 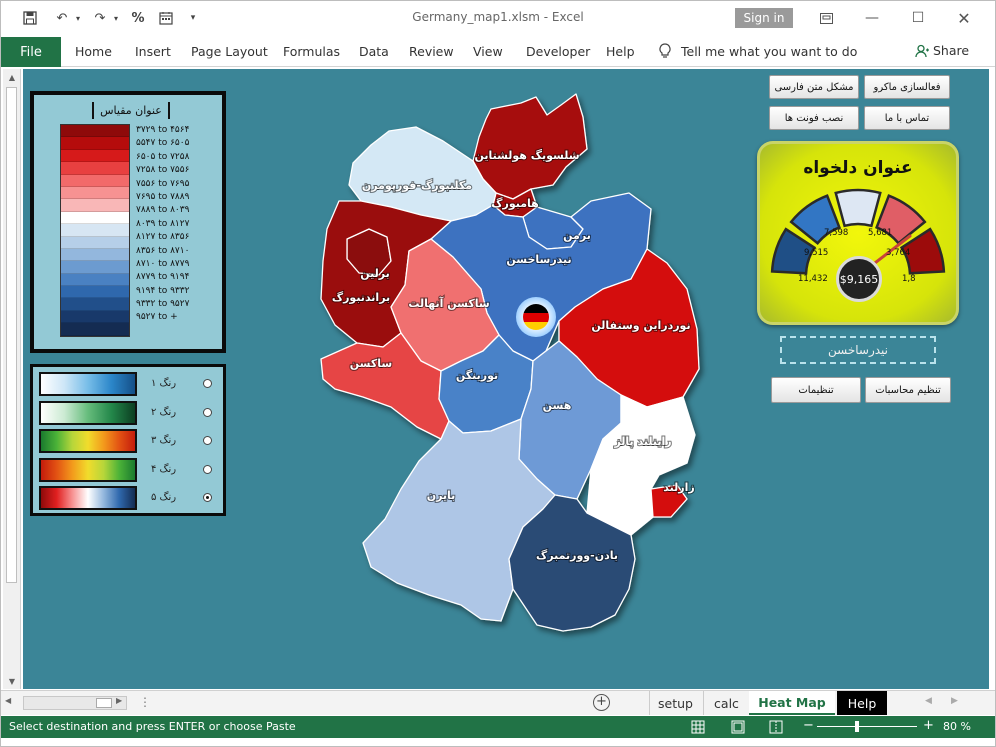 What do you see at coordinates (928, 725) in the screenshot?
I see `zoom-in-icon: +` at bounding box center [928, 725].